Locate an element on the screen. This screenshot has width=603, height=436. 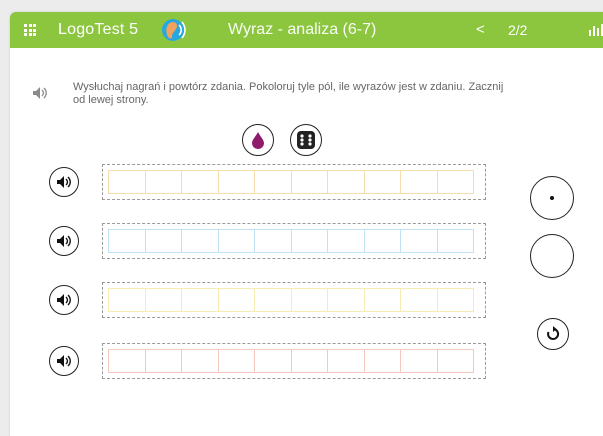
top-bar: LogoTest 5 Wyraz - analiza (6-7) < 2/2 is located at coordinates (306, 30).